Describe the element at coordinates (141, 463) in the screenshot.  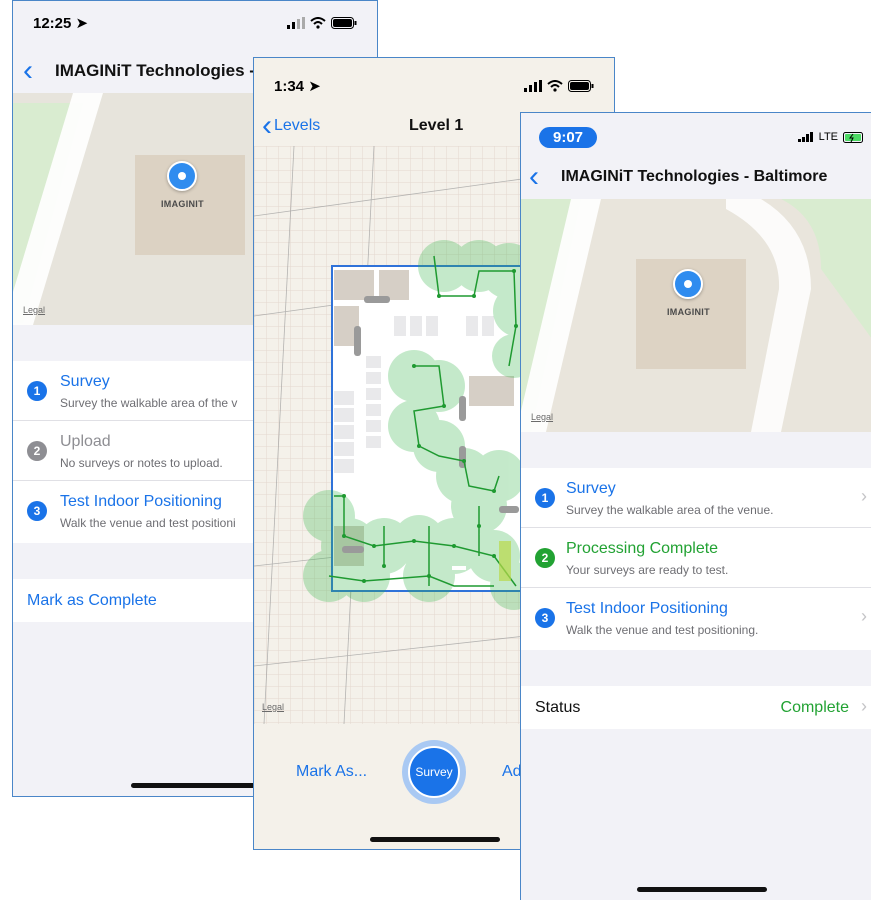
I see `row-subtitle: No surveys or notes to upload.` at that location.